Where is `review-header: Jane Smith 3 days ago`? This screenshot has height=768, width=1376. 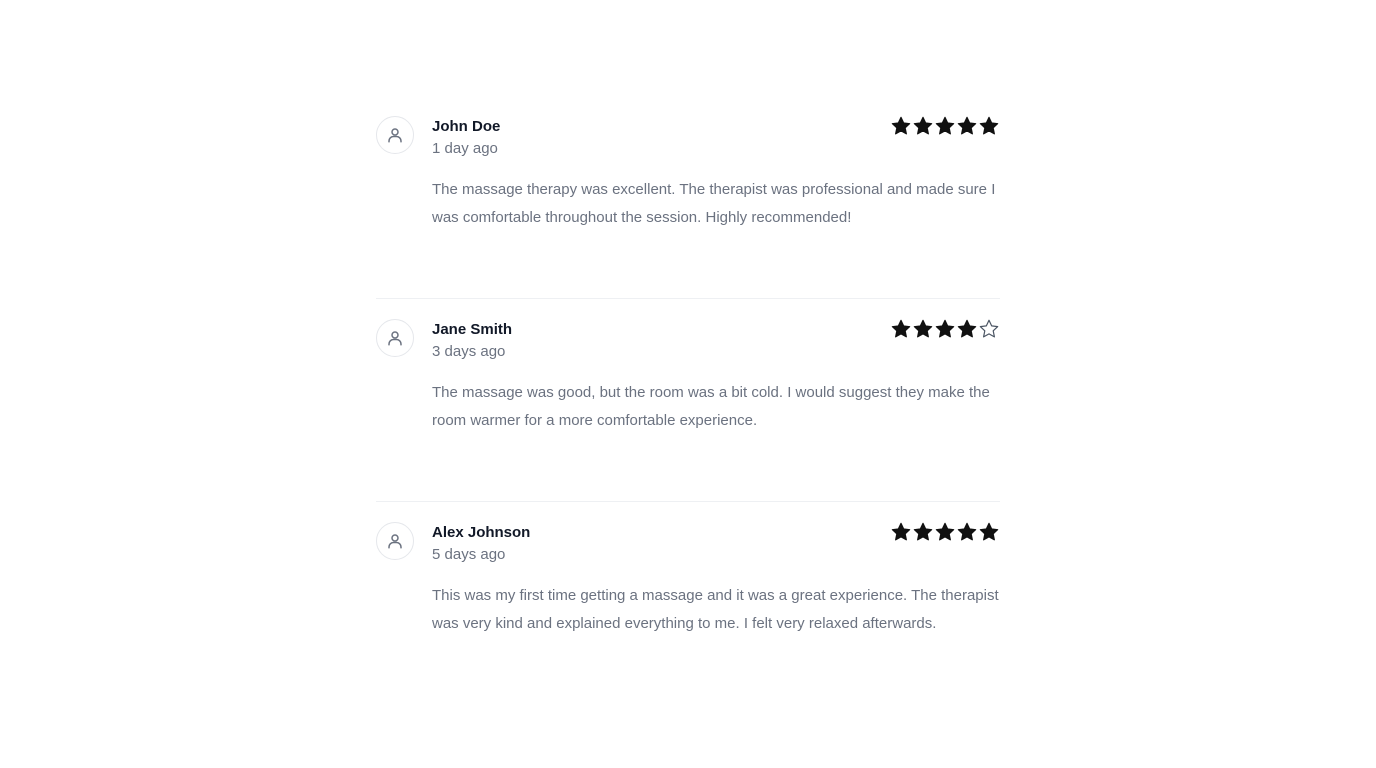
review-header: Jane Smith 3 days ago is located at coordinates (688, 349).